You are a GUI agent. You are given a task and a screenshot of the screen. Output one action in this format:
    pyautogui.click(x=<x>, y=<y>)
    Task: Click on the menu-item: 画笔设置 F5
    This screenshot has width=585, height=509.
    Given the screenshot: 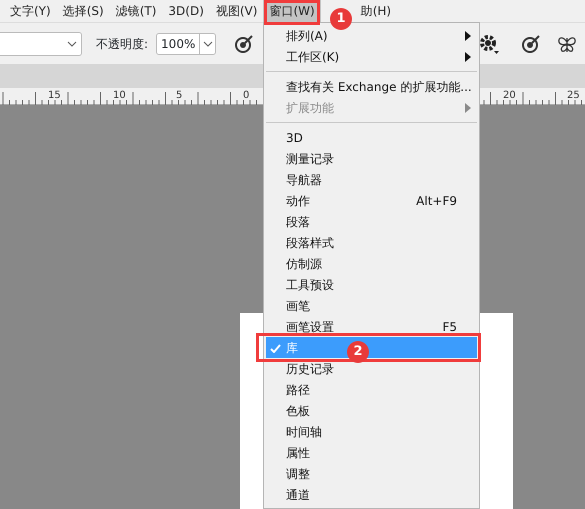 What is the action you would take?
    pyautogui.click(x=371, y=326)
    